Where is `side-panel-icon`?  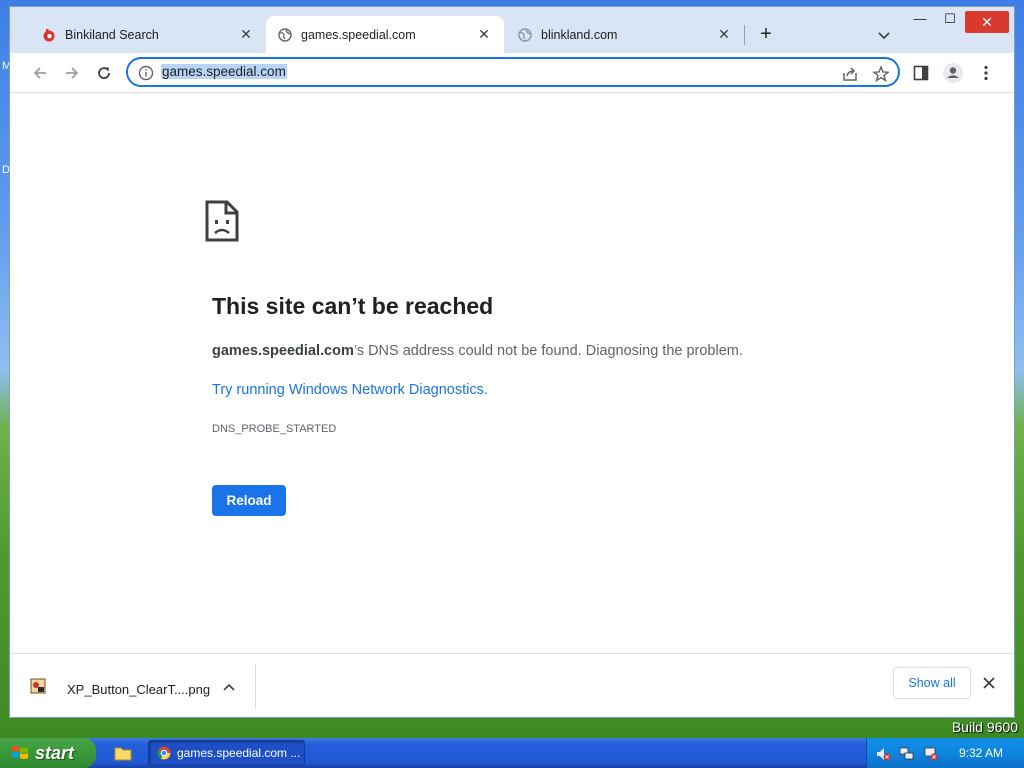
side-panel-icon is located at coordinates (921, 73).